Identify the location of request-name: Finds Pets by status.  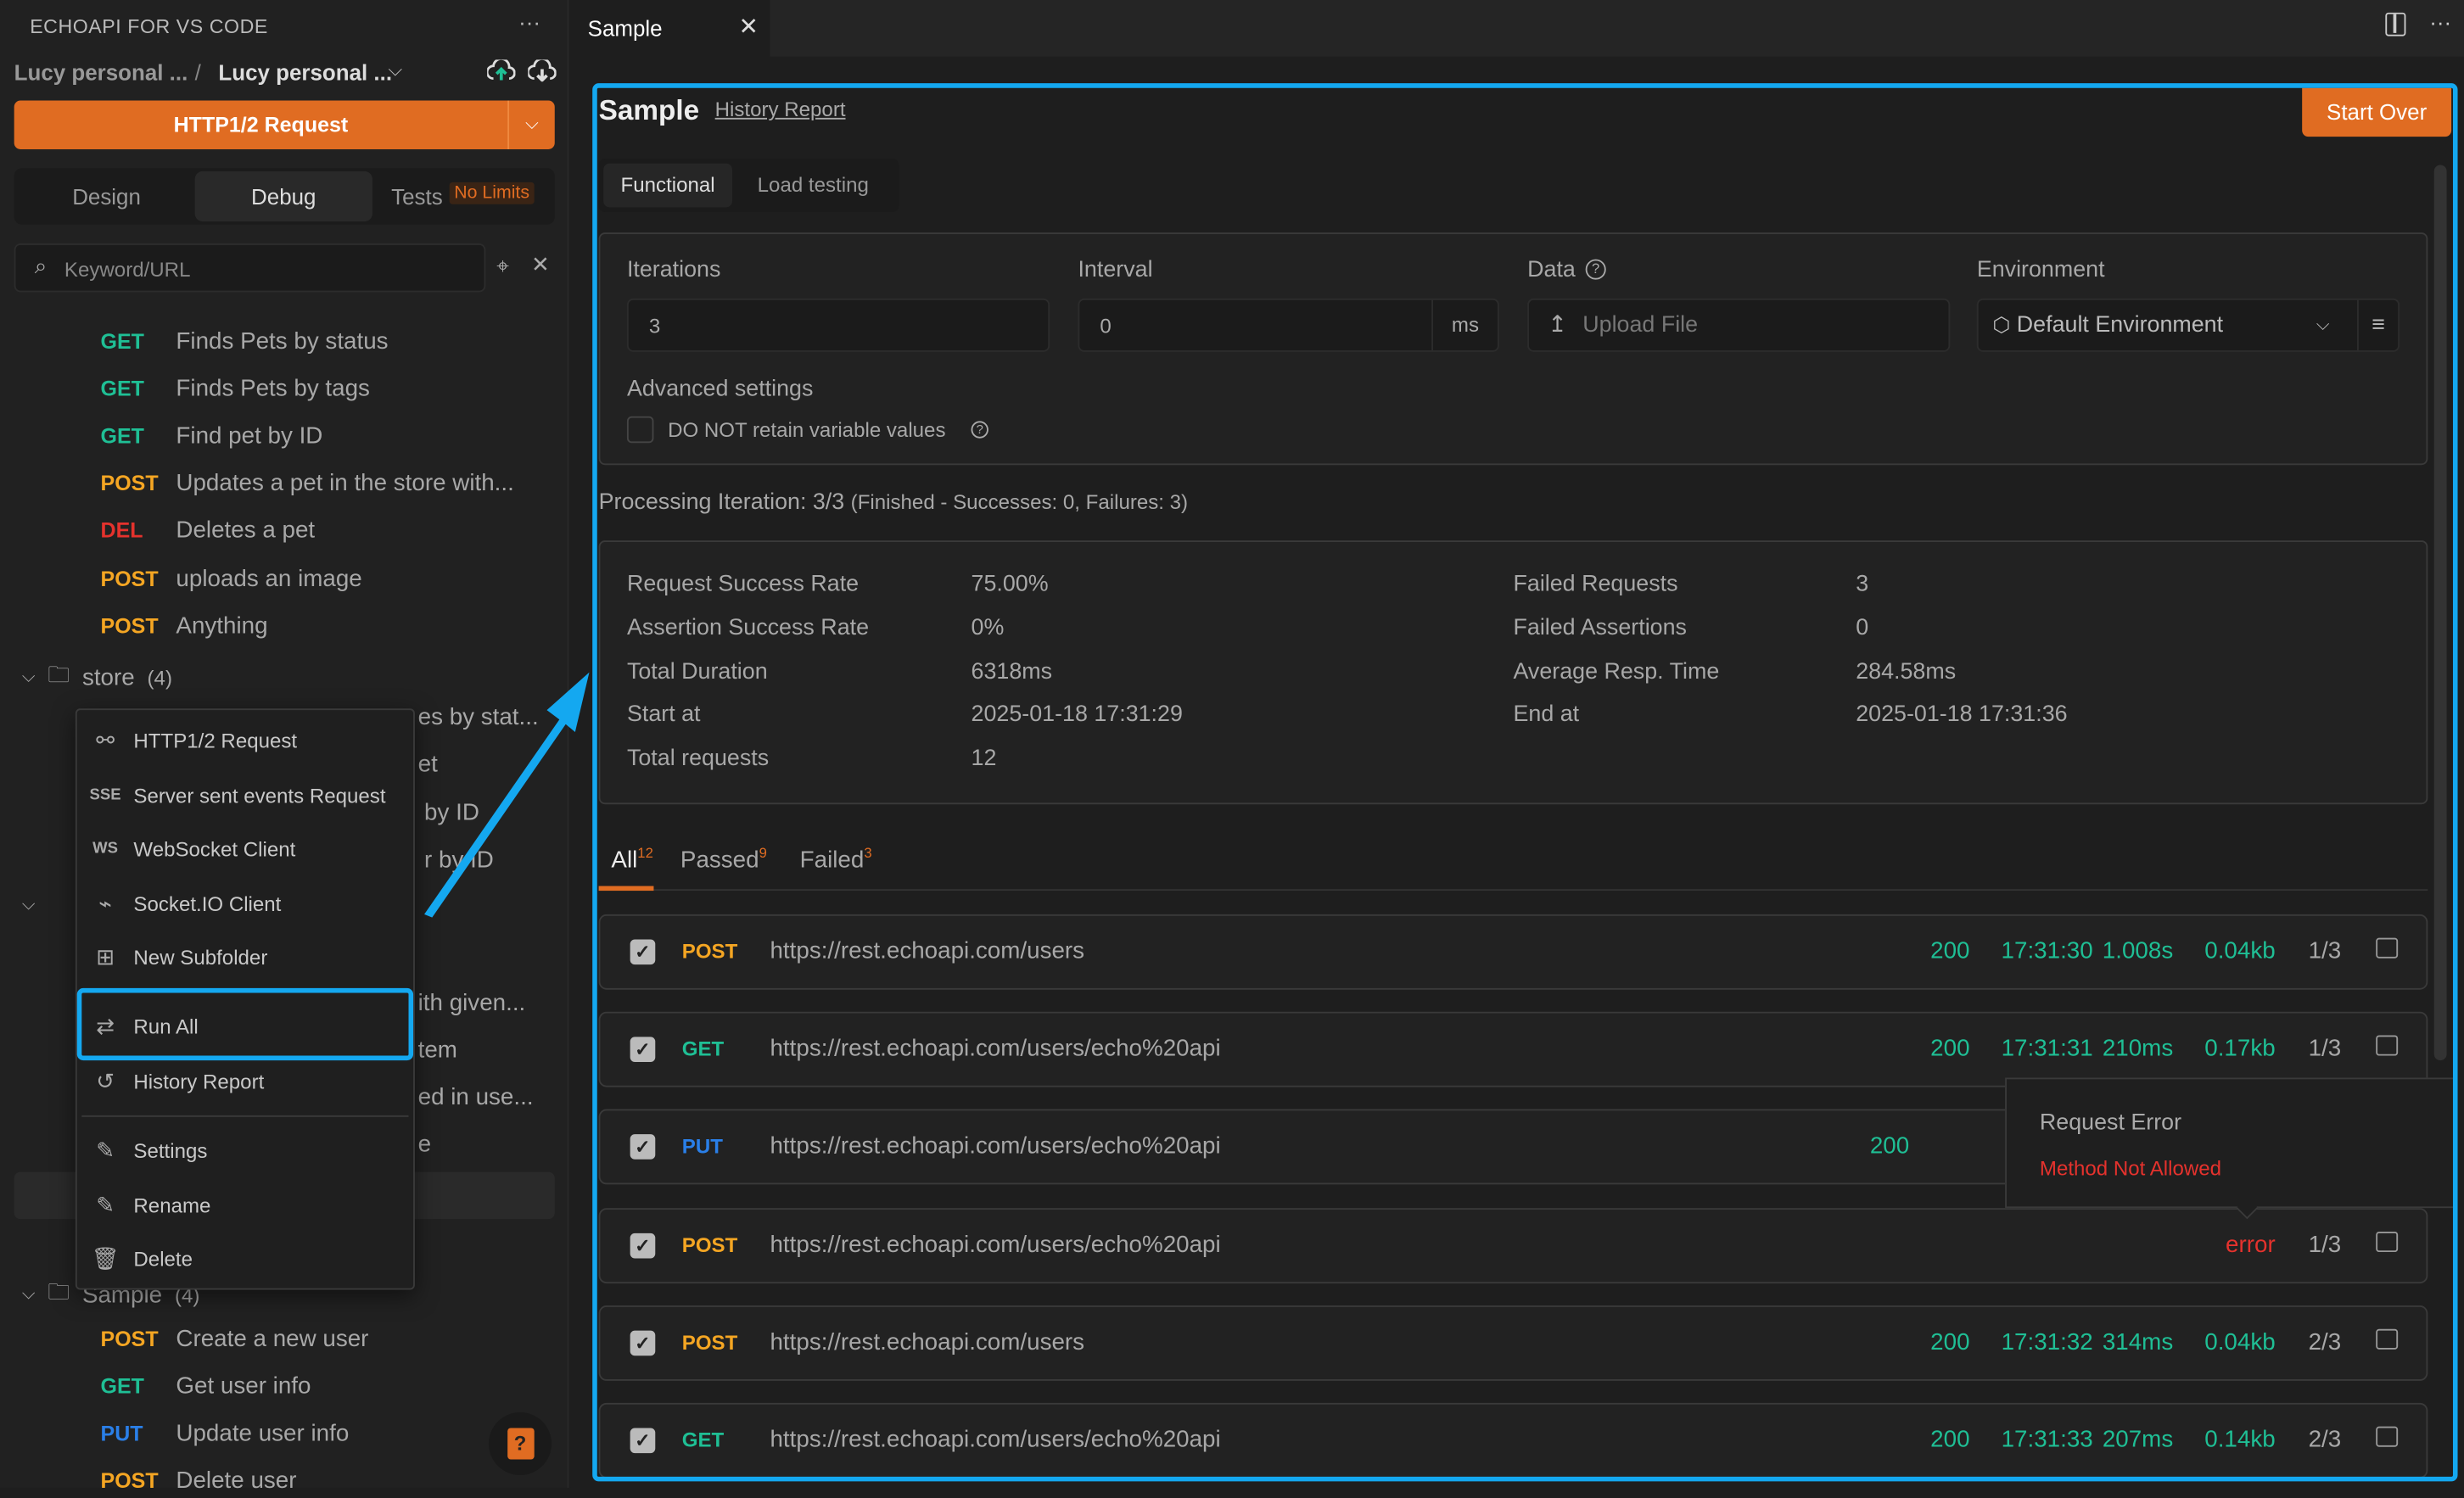
(282, 341).